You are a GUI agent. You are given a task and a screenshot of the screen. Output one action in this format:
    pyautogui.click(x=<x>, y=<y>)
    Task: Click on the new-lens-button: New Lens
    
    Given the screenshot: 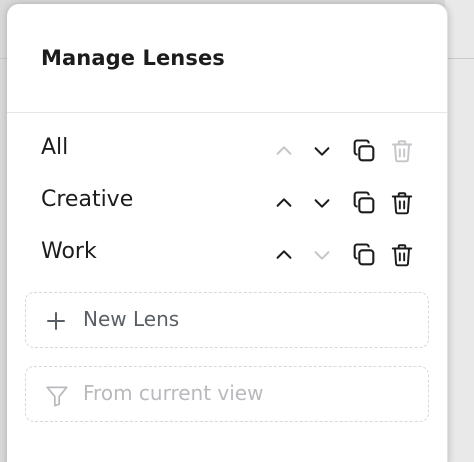 What is the action you would take?
    pyautogui.click(x=227, y=320)
    